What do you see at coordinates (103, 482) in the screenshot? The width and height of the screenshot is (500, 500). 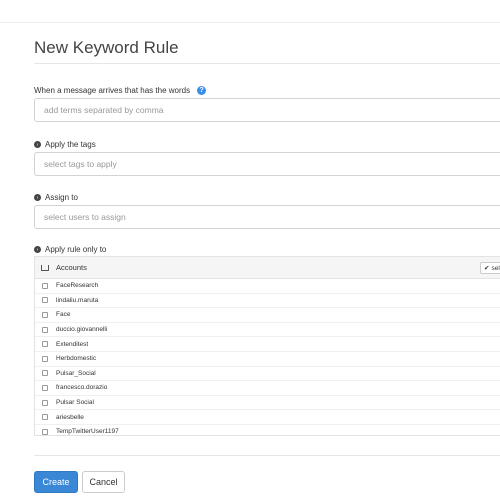 I see `cancel-button: Cancel` at bounding box center [103, 482].